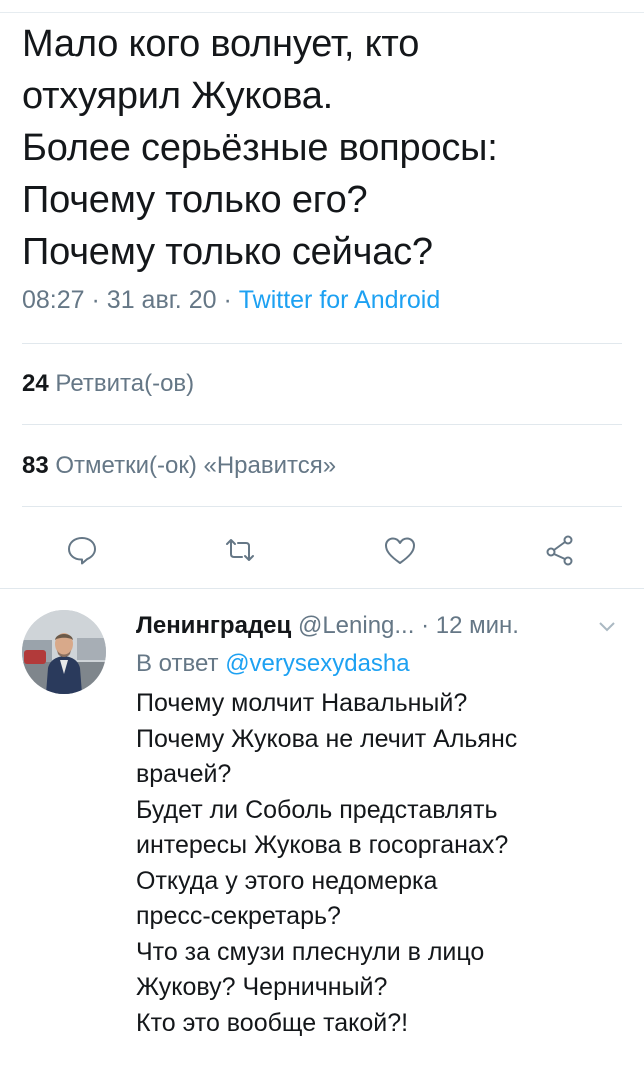 Image resolution: width=644 pixels, height=1080 pixels. I want to click on tweet-date: 31 авг. 20, so click(161, 300).